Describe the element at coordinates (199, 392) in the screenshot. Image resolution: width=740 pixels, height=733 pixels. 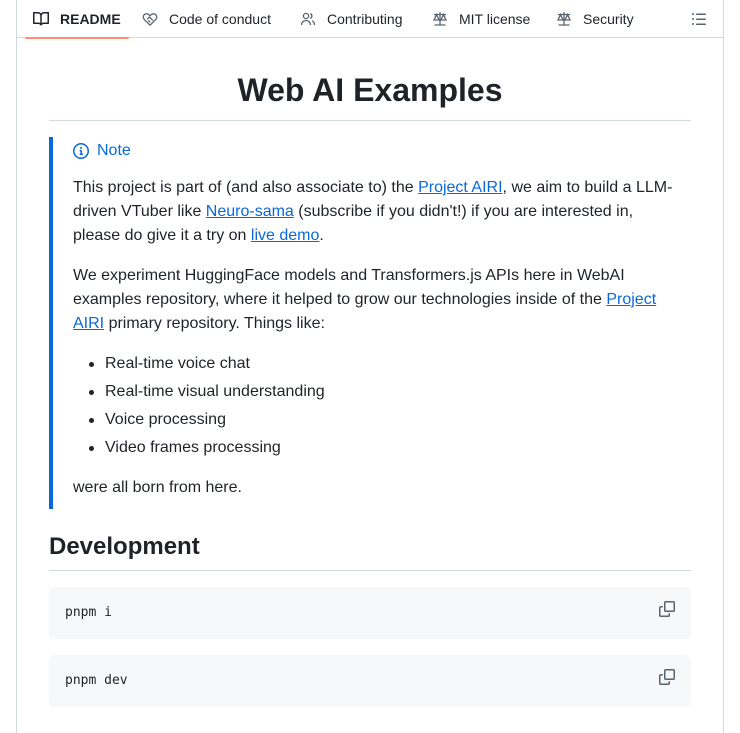
I see `list-item: Real-time visual understanding` at that location.